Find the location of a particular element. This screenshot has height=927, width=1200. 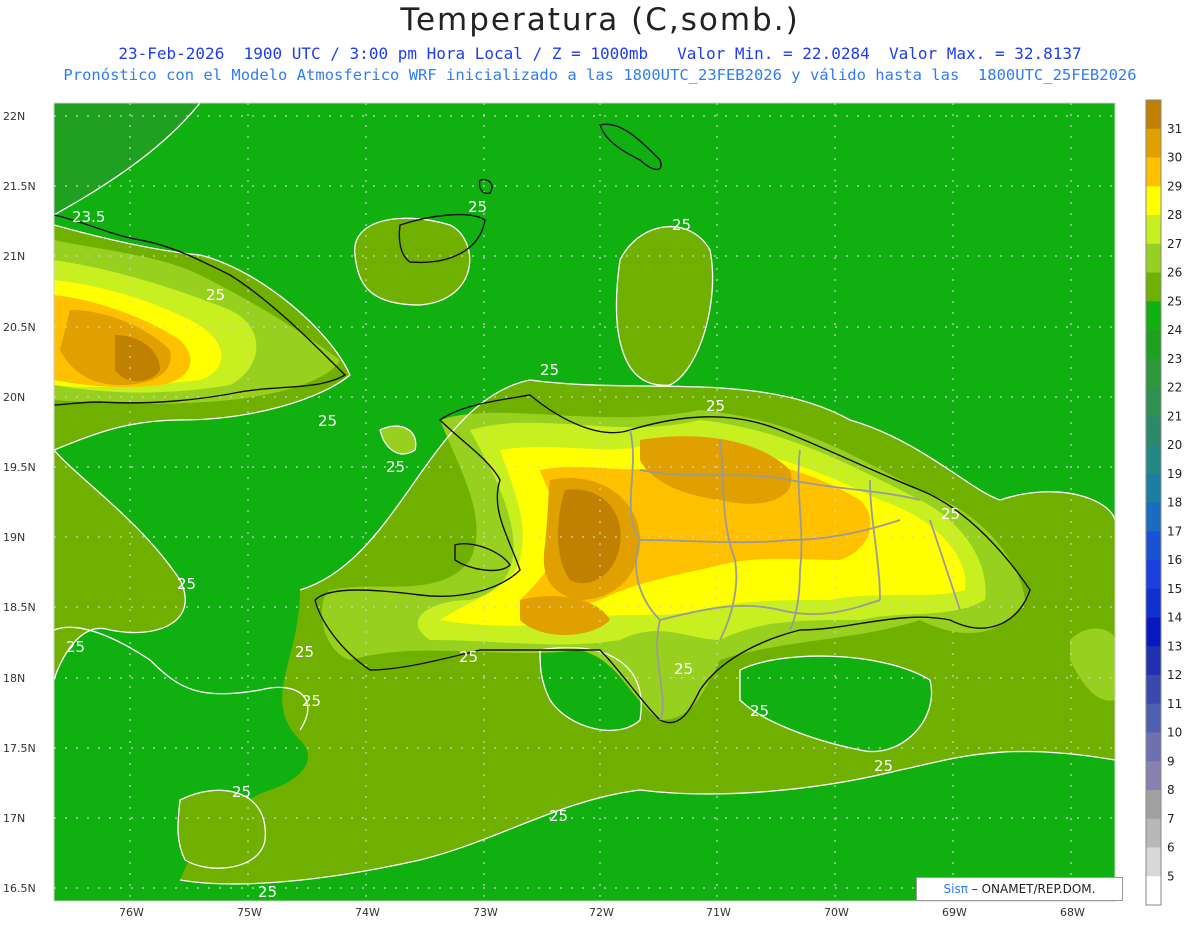

colorbar-tick-label: 19 is located at coordinates (1174, 474).